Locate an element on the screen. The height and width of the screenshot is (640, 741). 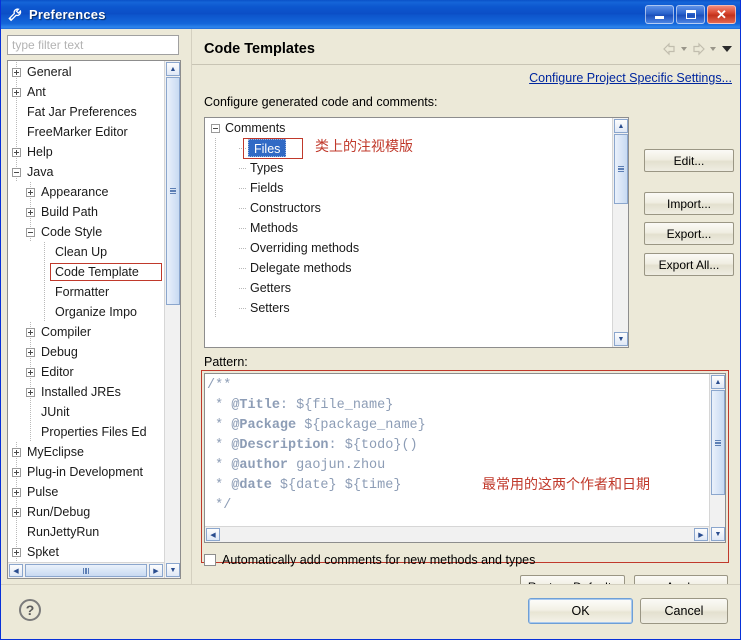
sidebar-item-organize-impo: Organize Impo is located at coordinates (86, 312).